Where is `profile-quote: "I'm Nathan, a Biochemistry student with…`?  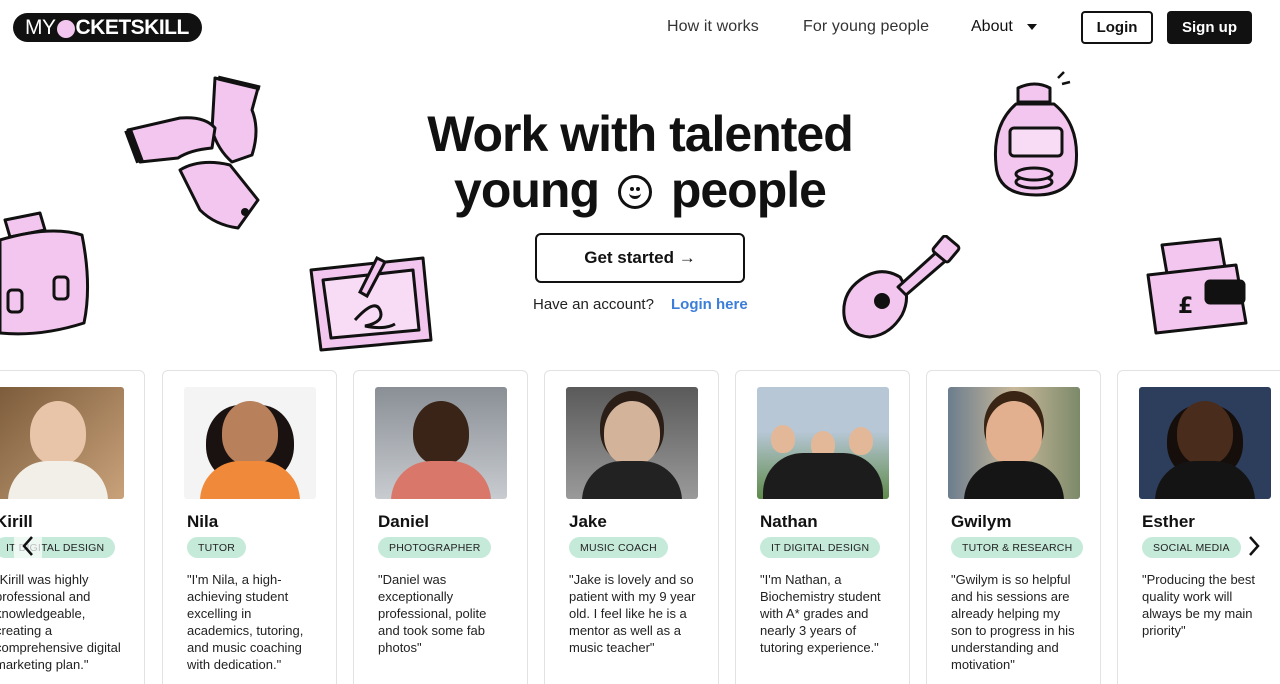
profile-quote: "I'm Nathan, a Biochemistry student with… is located at coordinates (820, 613).